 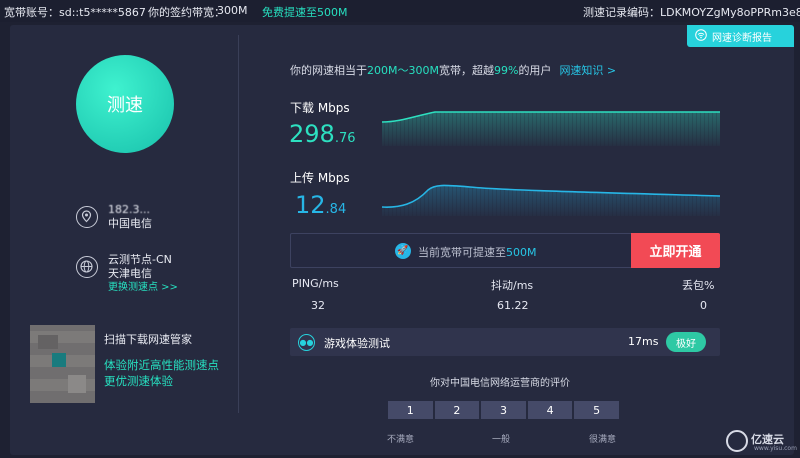 I want to click on start-speed-test-button: 测速, so click(x=125, y=104).